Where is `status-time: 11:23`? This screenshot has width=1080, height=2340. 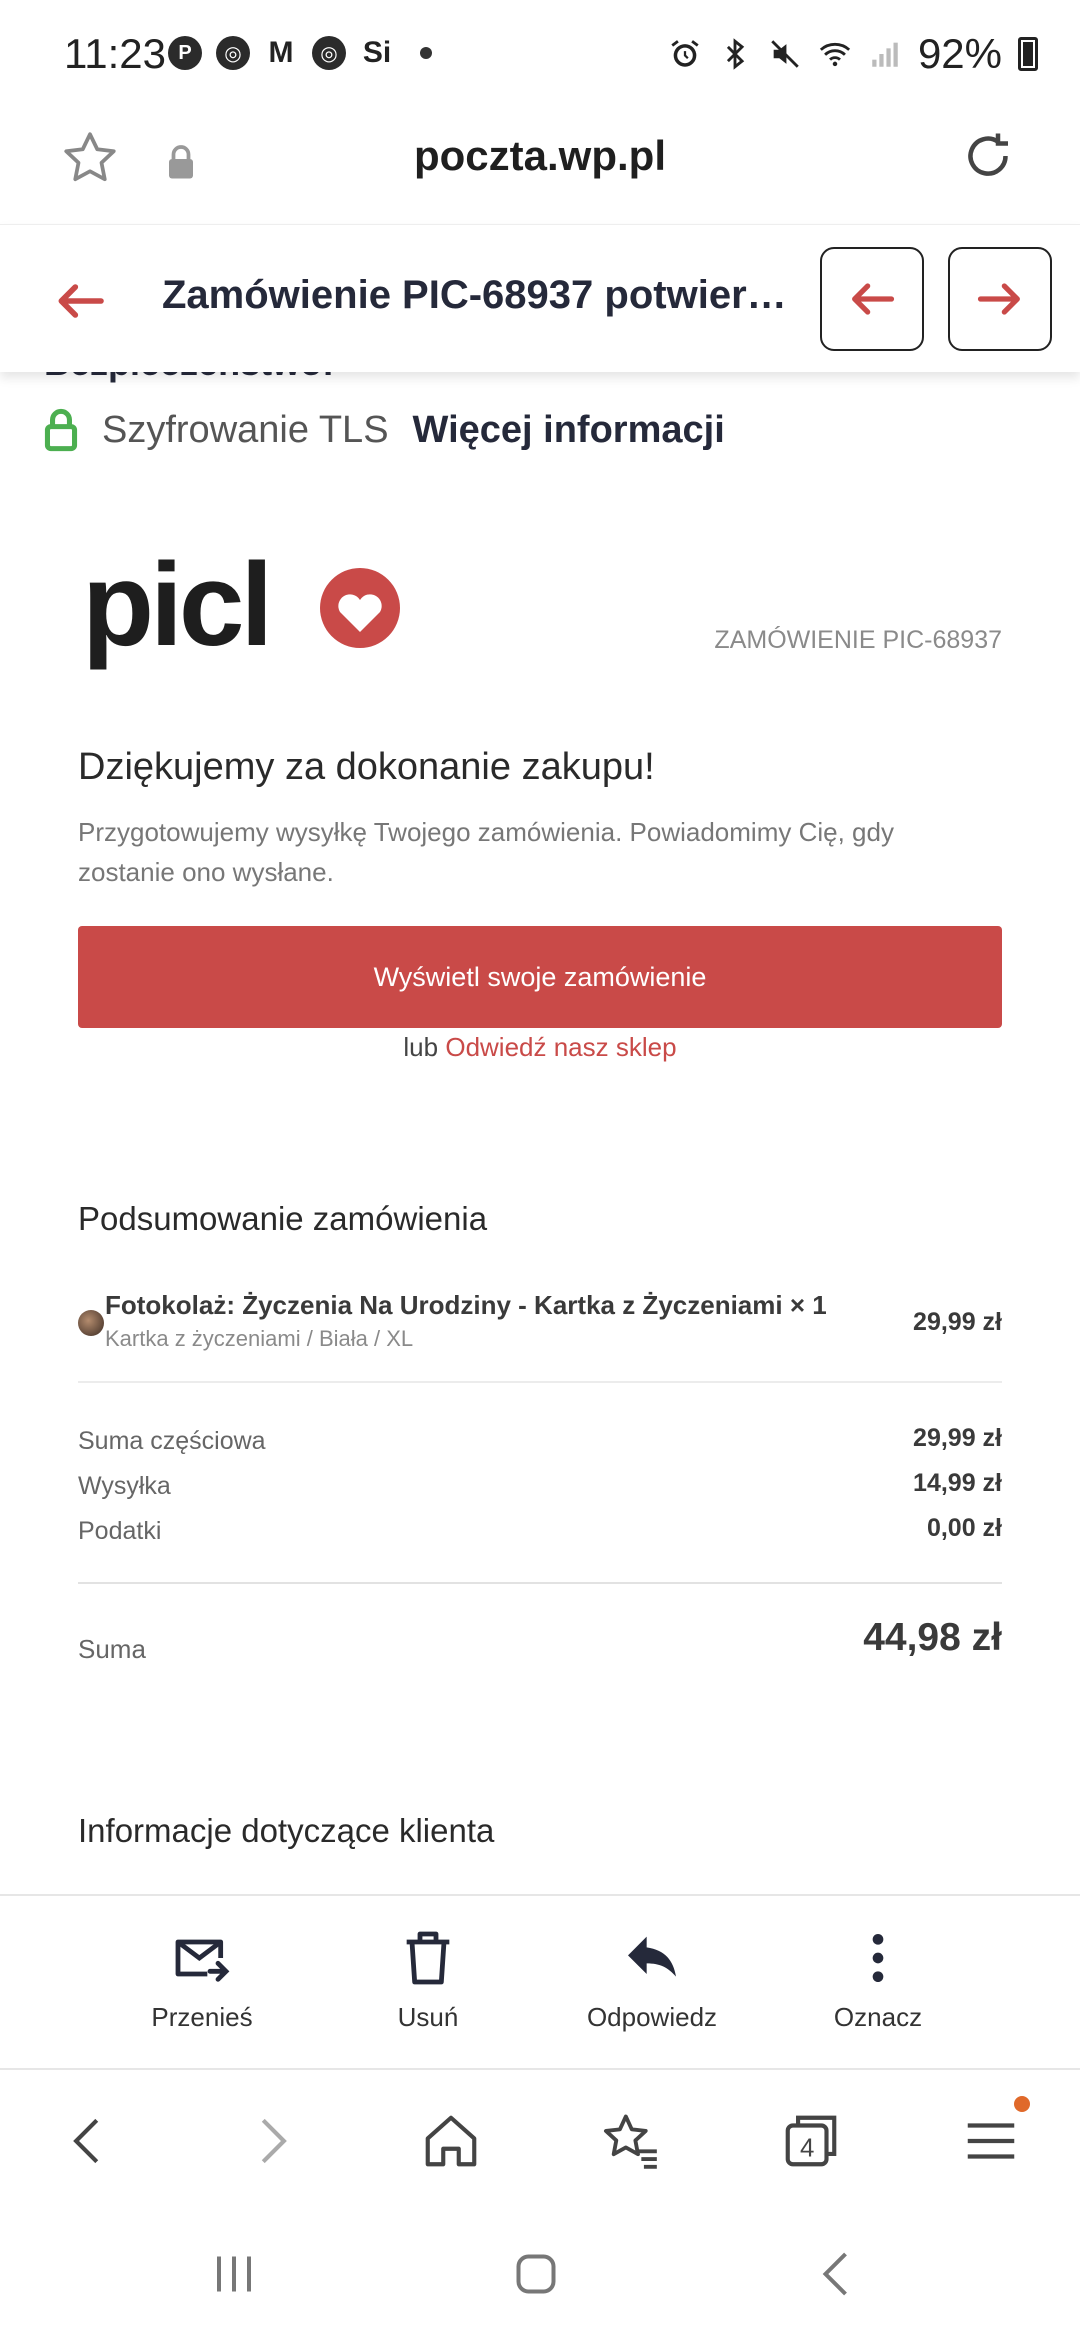 status-time: 11:23 is located at coordinates (115, 53).